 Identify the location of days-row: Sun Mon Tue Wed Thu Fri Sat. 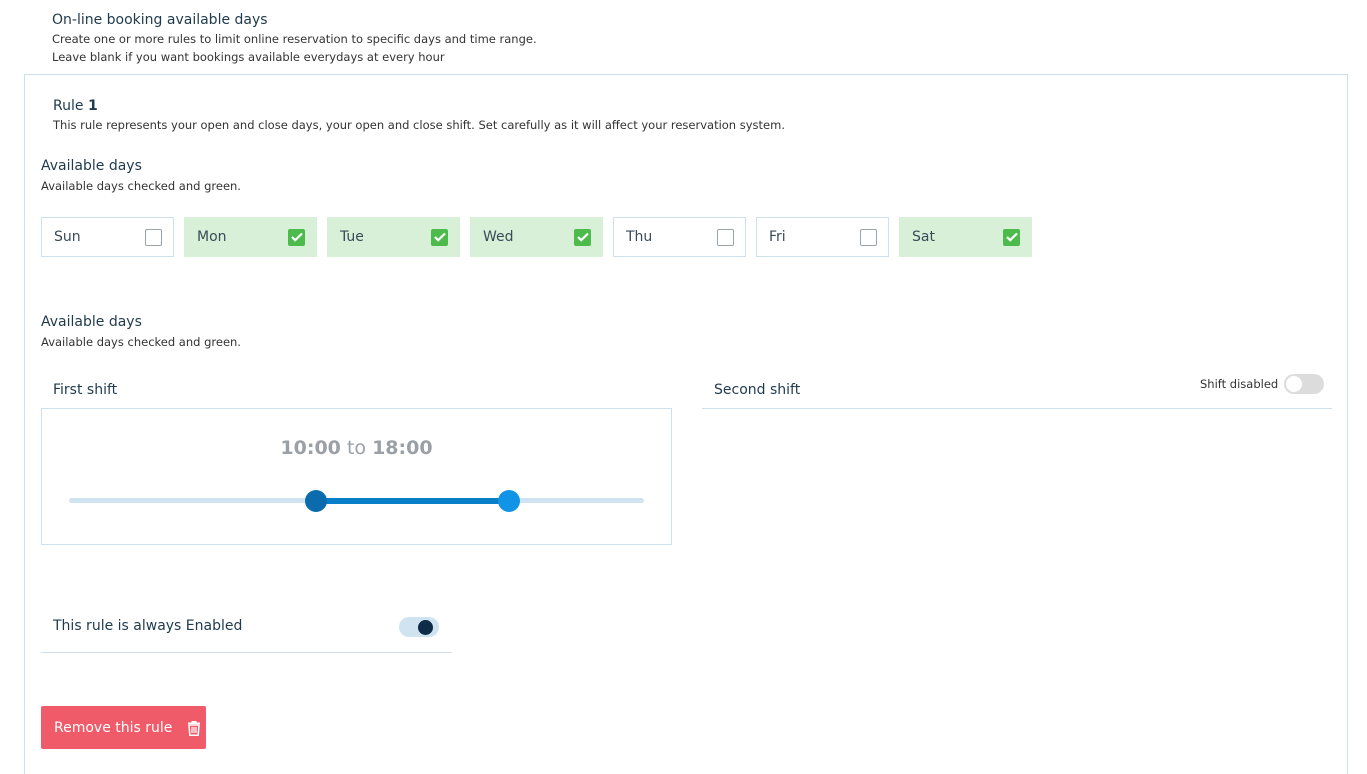
(536, 237).